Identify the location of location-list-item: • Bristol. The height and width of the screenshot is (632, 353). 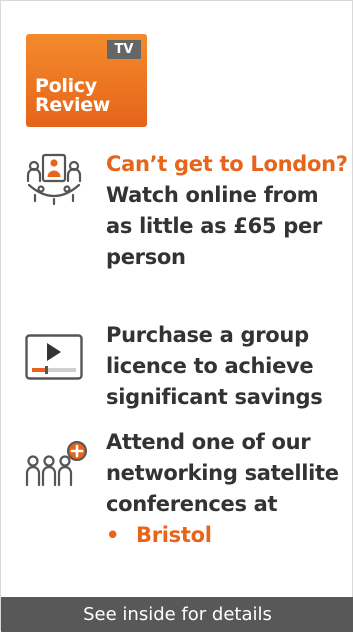
(228, 535).